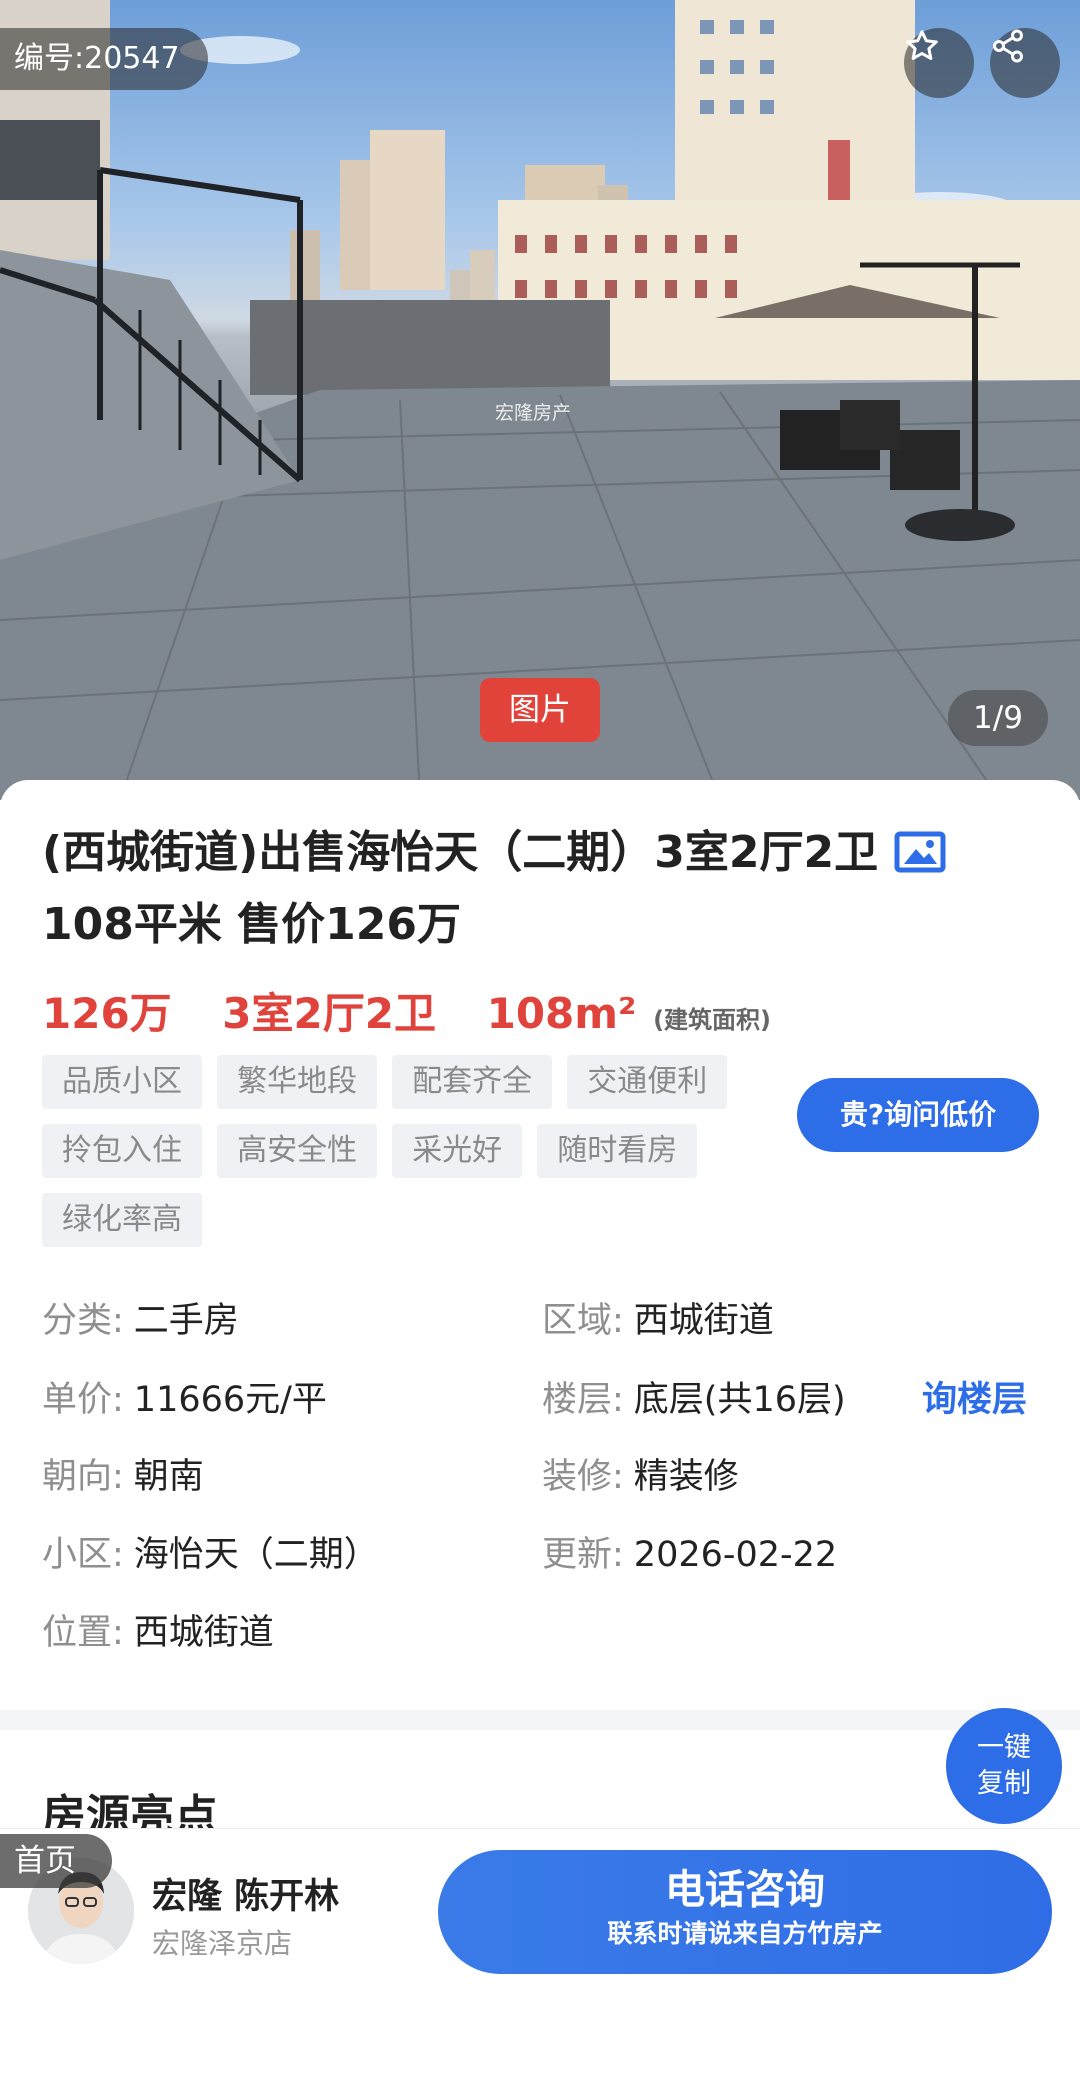 The image size is (1080, 2085). Describe the element at coordinates (122, 1082) in the screenshot. I see `tag: 品质小区` at that location.